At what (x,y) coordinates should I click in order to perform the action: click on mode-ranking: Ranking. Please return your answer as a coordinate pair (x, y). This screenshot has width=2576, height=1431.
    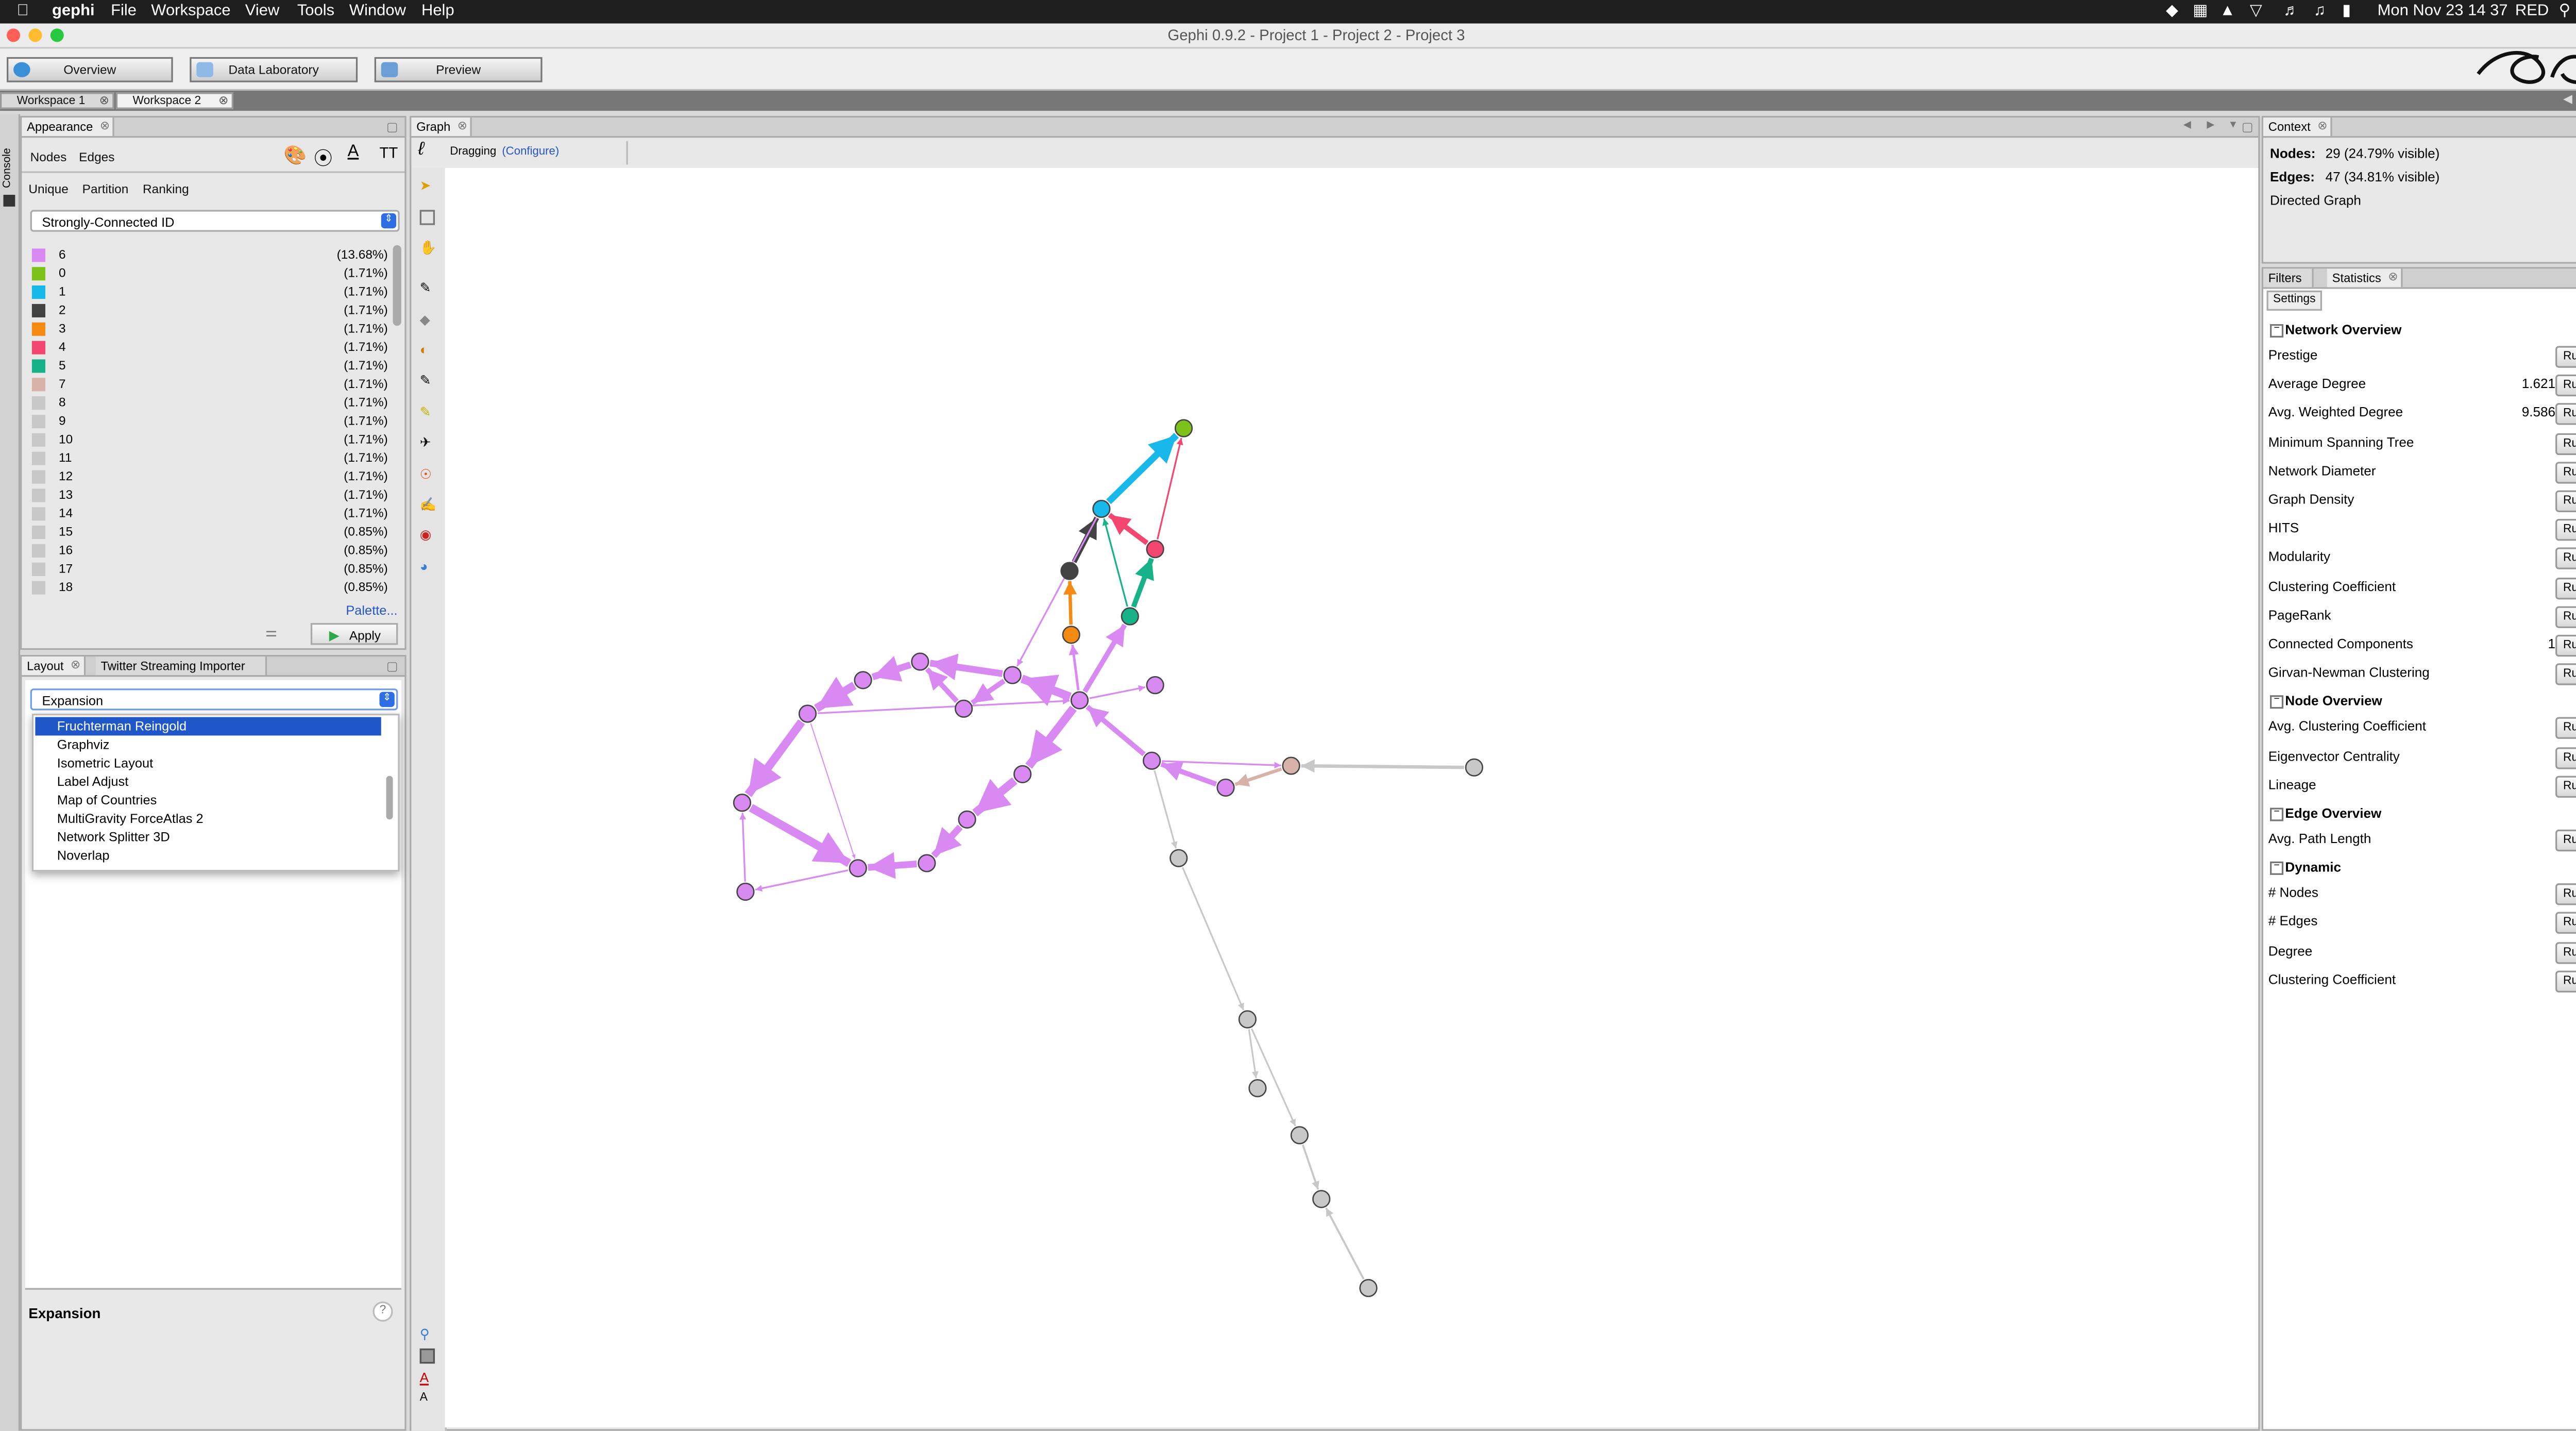
    Looking at the image, I should click on (166, 188).